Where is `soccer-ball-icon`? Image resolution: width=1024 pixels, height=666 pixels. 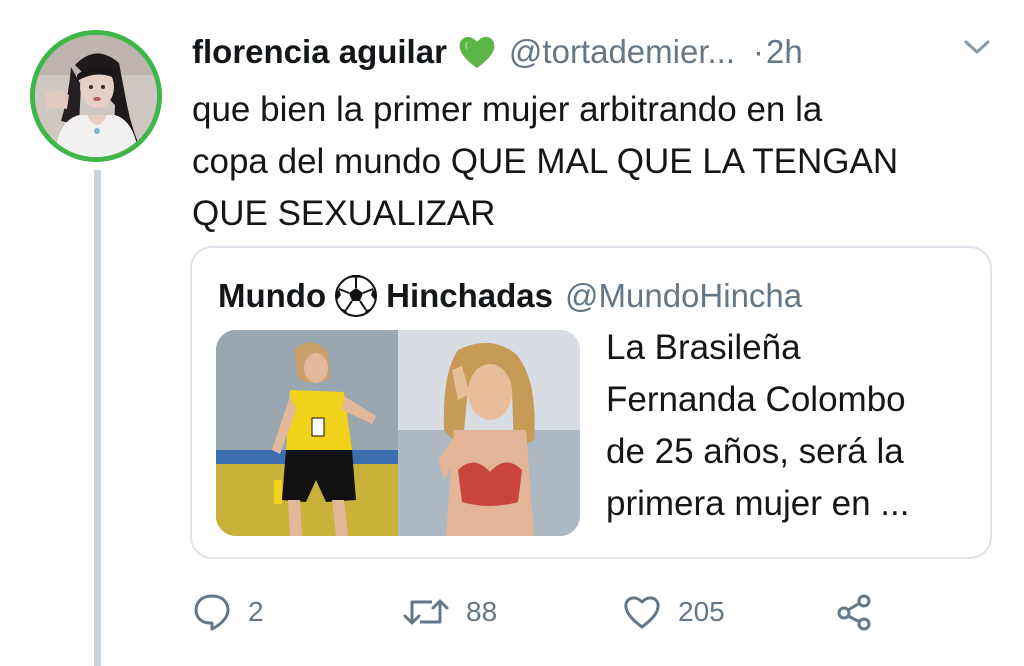
soccer-ball-icon is located at coordinates (356, 296).